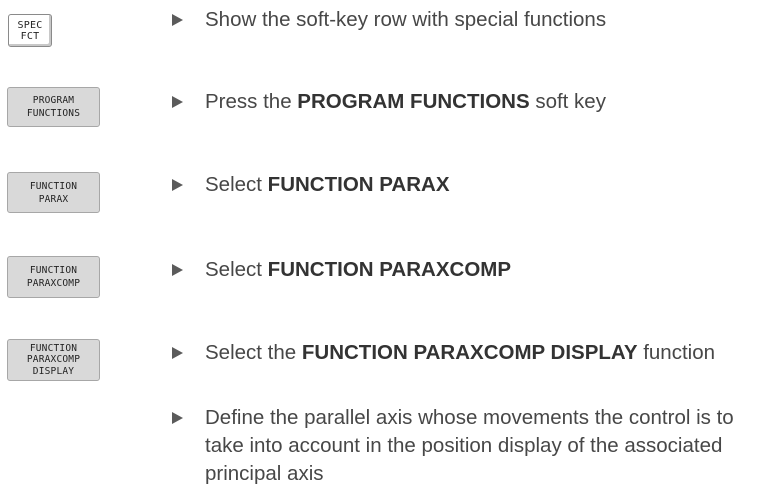  I want to click on function-paraxcomp-display-softkey: FUNCTION PARAXCOMP DISPLAY, so click(53, 360).